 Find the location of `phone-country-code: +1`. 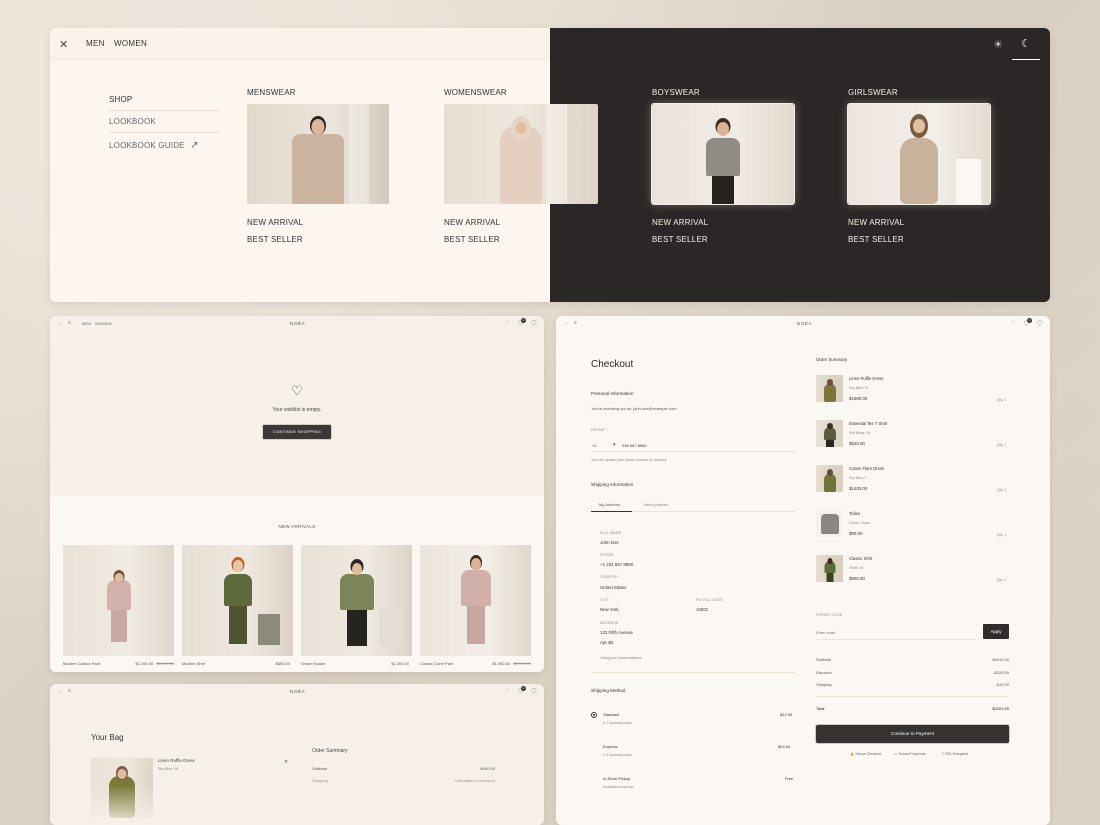

phone-country-code: +1 is located at coordinates (594, 445).